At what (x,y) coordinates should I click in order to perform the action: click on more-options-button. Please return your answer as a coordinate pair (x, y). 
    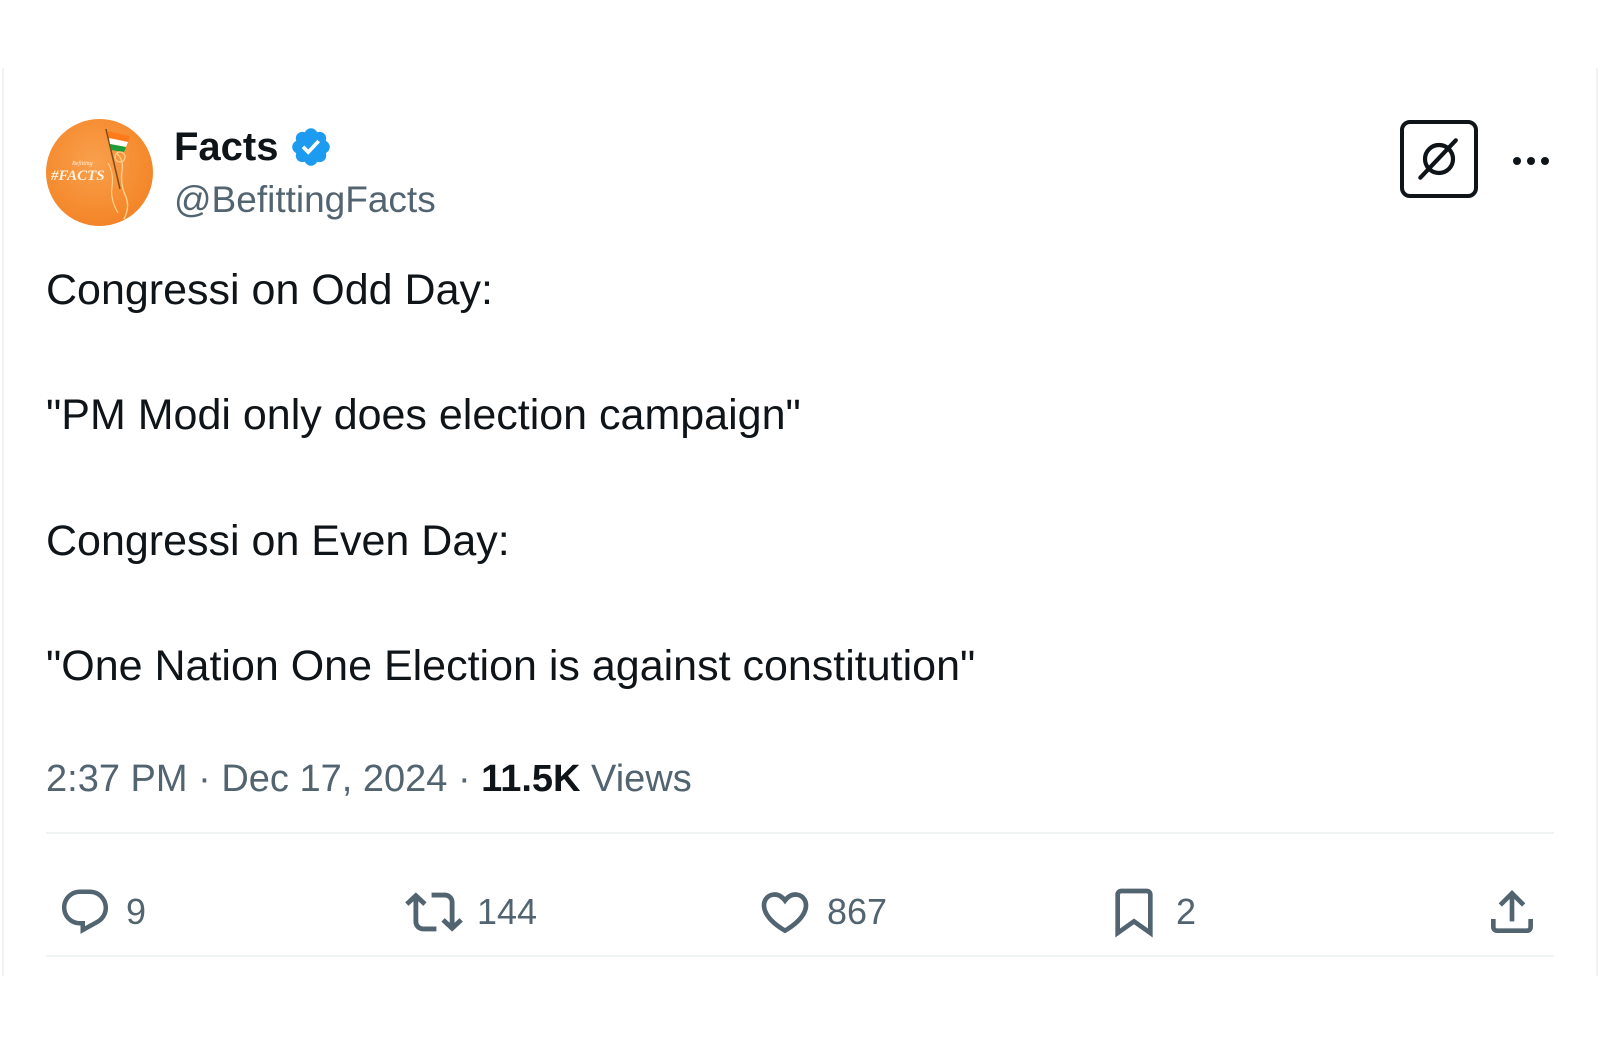
    Looking at the image, I should click on (1531, 161).